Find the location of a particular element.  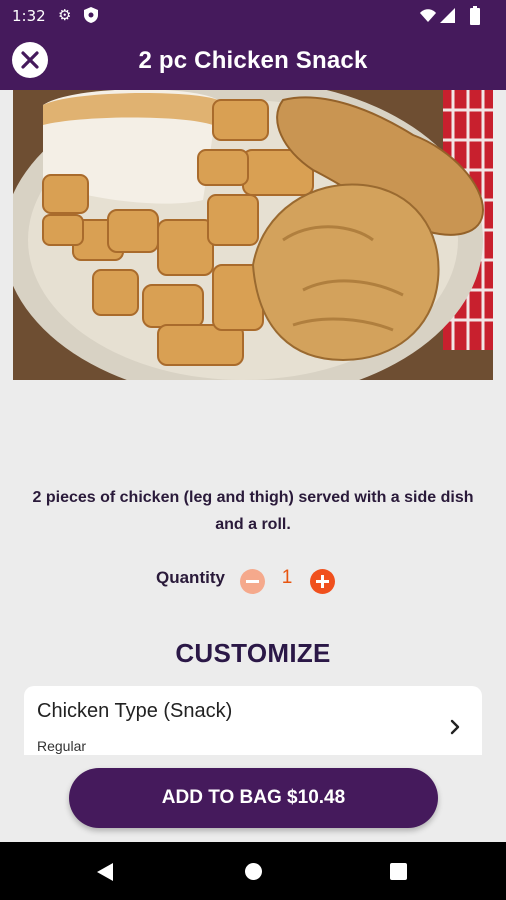

recents-icon is located at coordinates (398, 871).